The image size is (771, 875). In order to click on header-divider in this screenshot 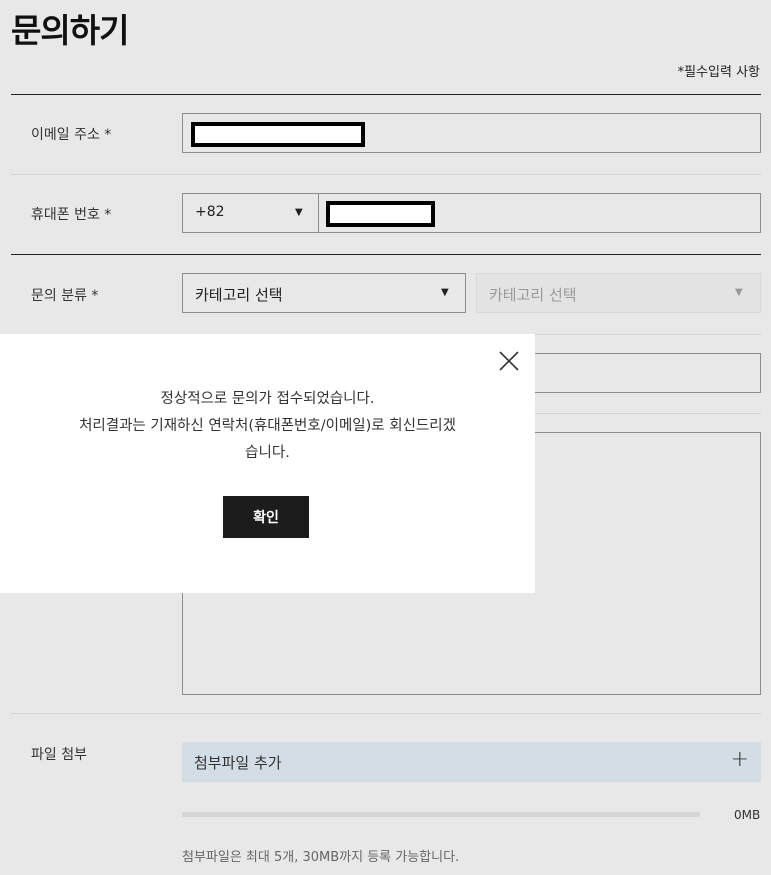, I will do `click(386, 94)`.